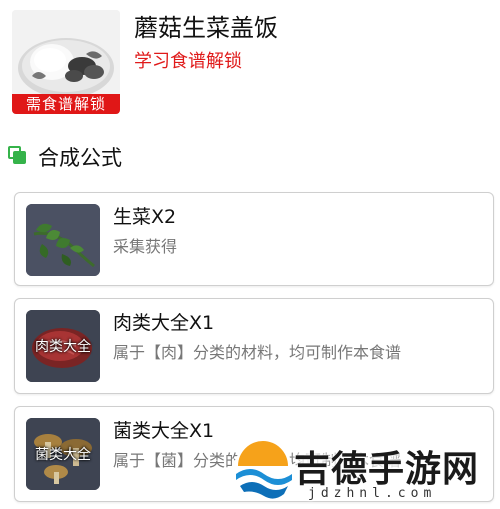 This screenshot has height=509, width=500. What do you see at coordinates (145, 217) in the screenshot?
I see `ingredient-name: 生菜X2` at bounding box center [145, 217].